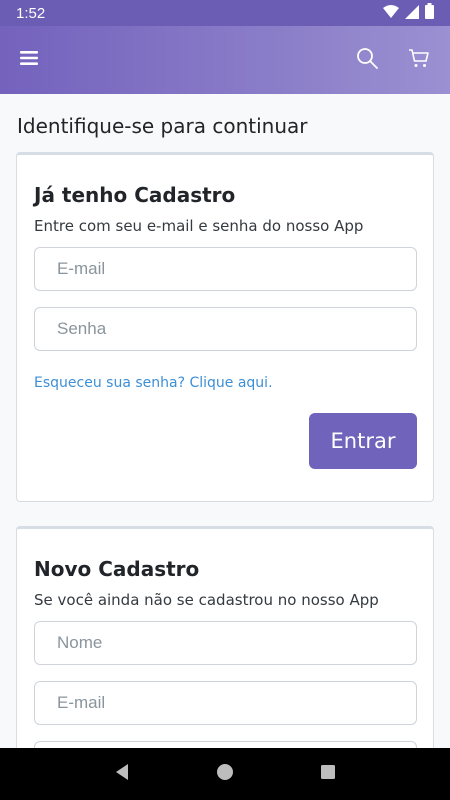  What do you see at coordinates (225, 643) in the screenshot?
I see `signup-name-input` at bounding box center [225, 643].